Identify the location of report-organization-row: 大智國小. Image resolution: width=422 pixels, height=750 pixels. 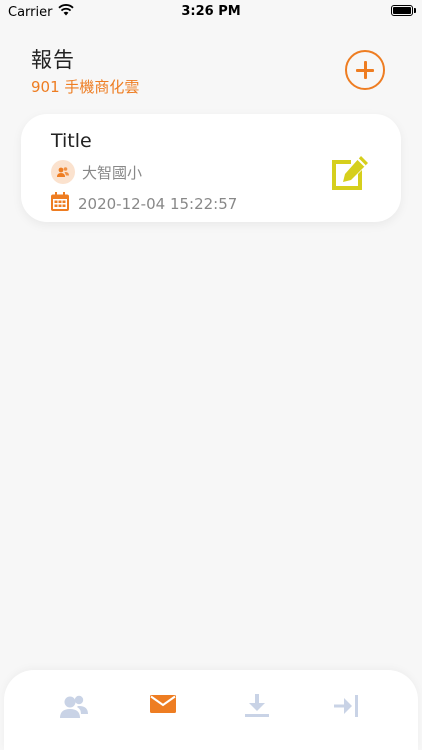
(96, 172).